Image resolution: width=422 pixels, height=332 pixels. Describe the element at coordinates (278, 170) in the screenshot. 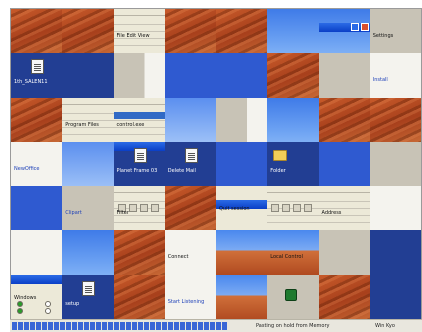

I see `tile-label: Folder` at that location.